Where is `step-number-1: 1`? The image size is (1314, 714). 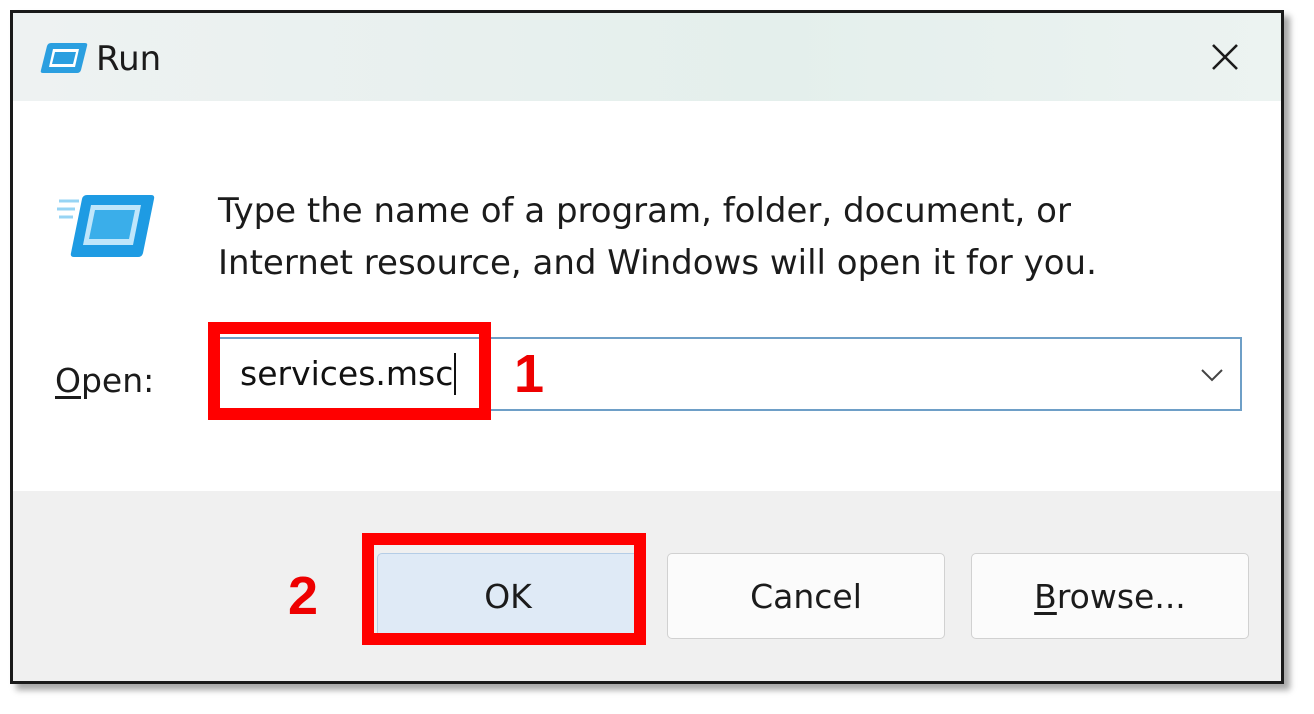 step-number-1: 1 is located at coordinates (529, 374).